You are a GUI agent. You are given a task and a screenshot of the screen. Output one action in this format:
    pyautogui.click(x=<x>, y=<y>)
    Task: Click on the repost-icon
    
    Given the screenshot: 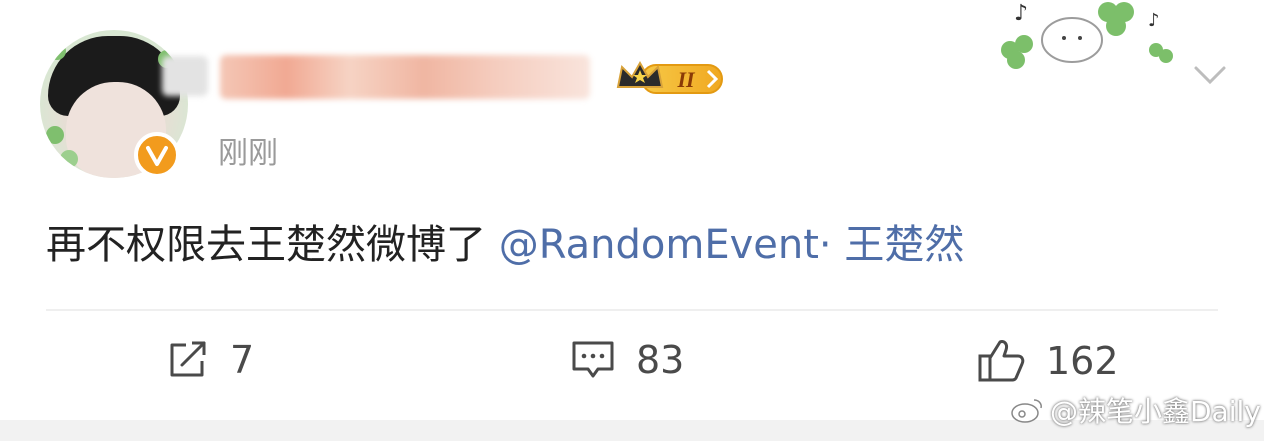 What is the action you would take?
    pyautogui.click(x=188, y=359)
    